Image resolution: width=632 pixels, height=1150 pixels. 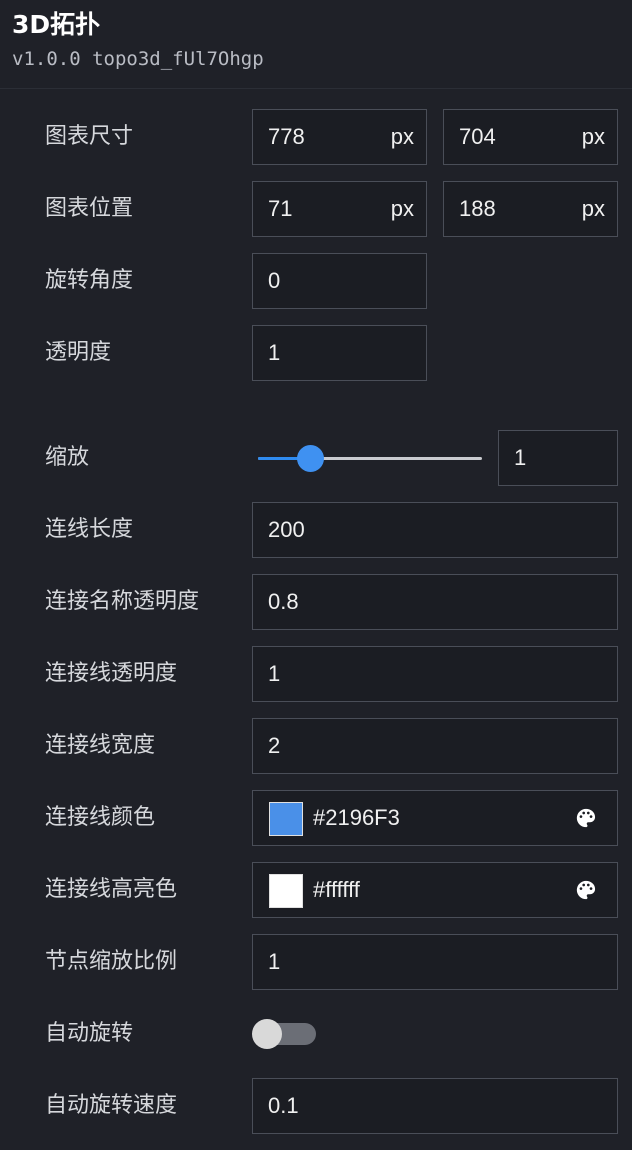 I want to click on link-width-row: 连接线宽度 2, so click(x=316, y=746).